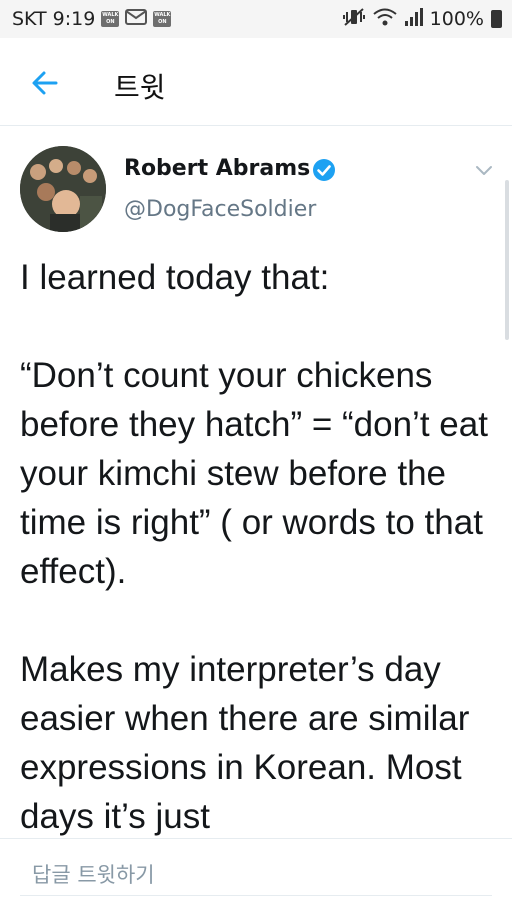  Describe the element at coordinates (136, 19) in the screenshot. I see `message-icon` at that location.